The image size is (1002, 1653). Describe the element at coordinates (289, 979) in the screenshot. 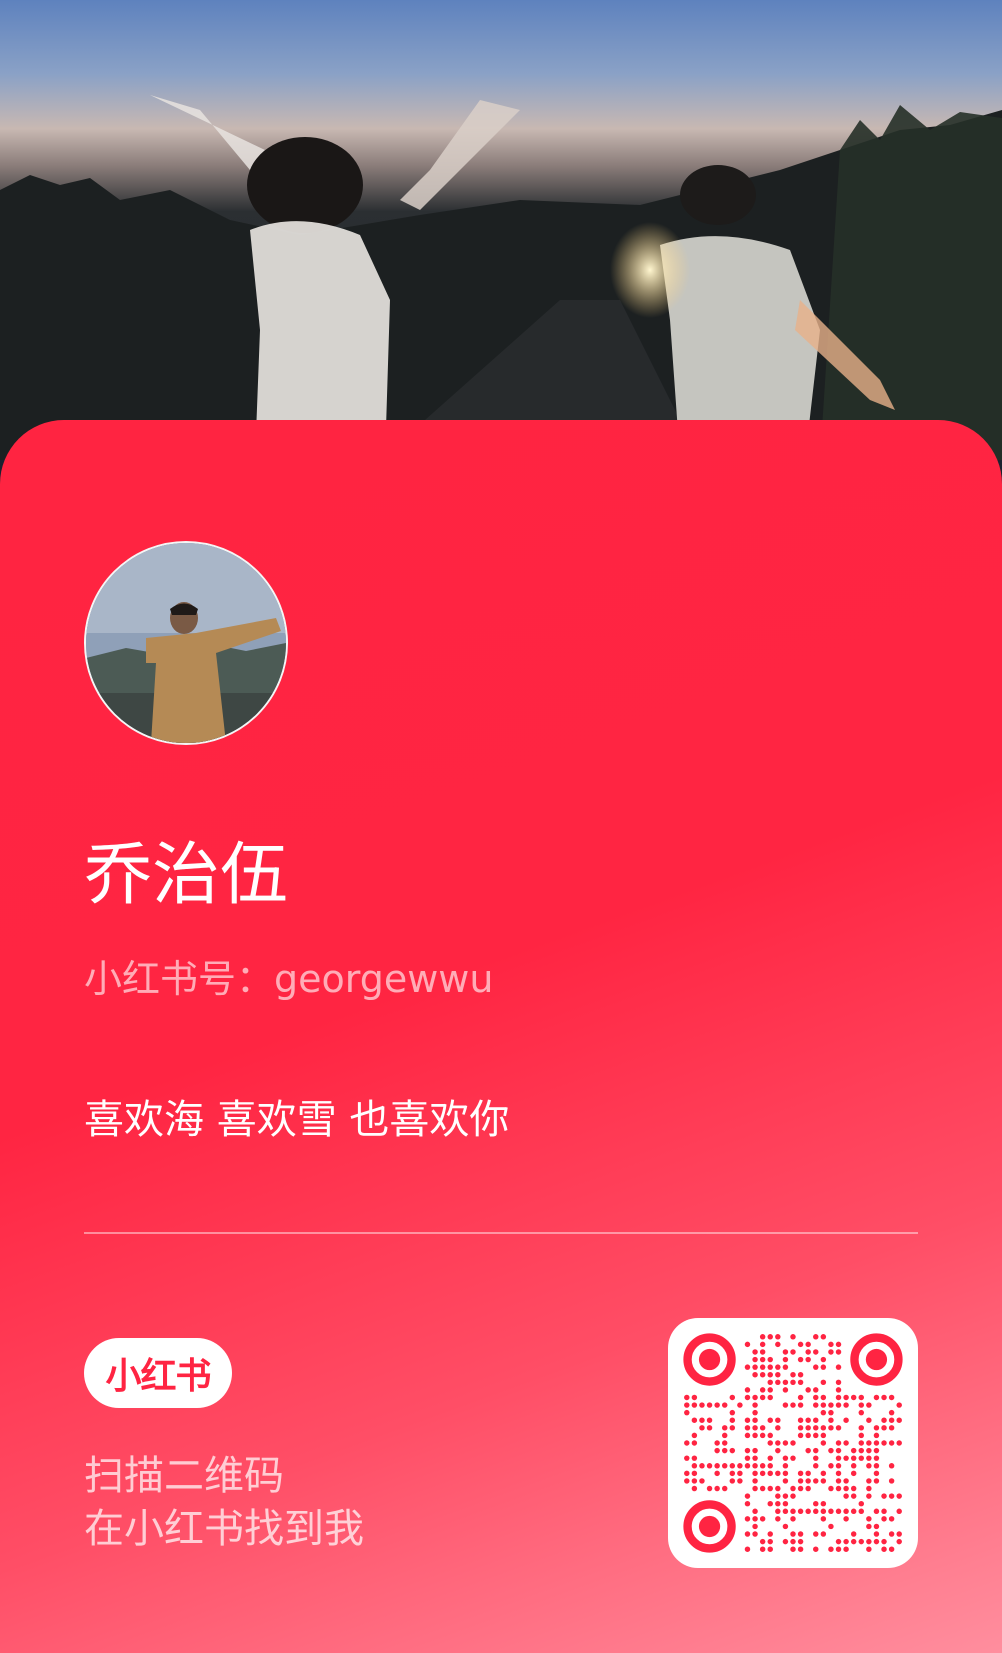

I see `xiaohongshu-id: 小红书号：georgewwu` at that location.